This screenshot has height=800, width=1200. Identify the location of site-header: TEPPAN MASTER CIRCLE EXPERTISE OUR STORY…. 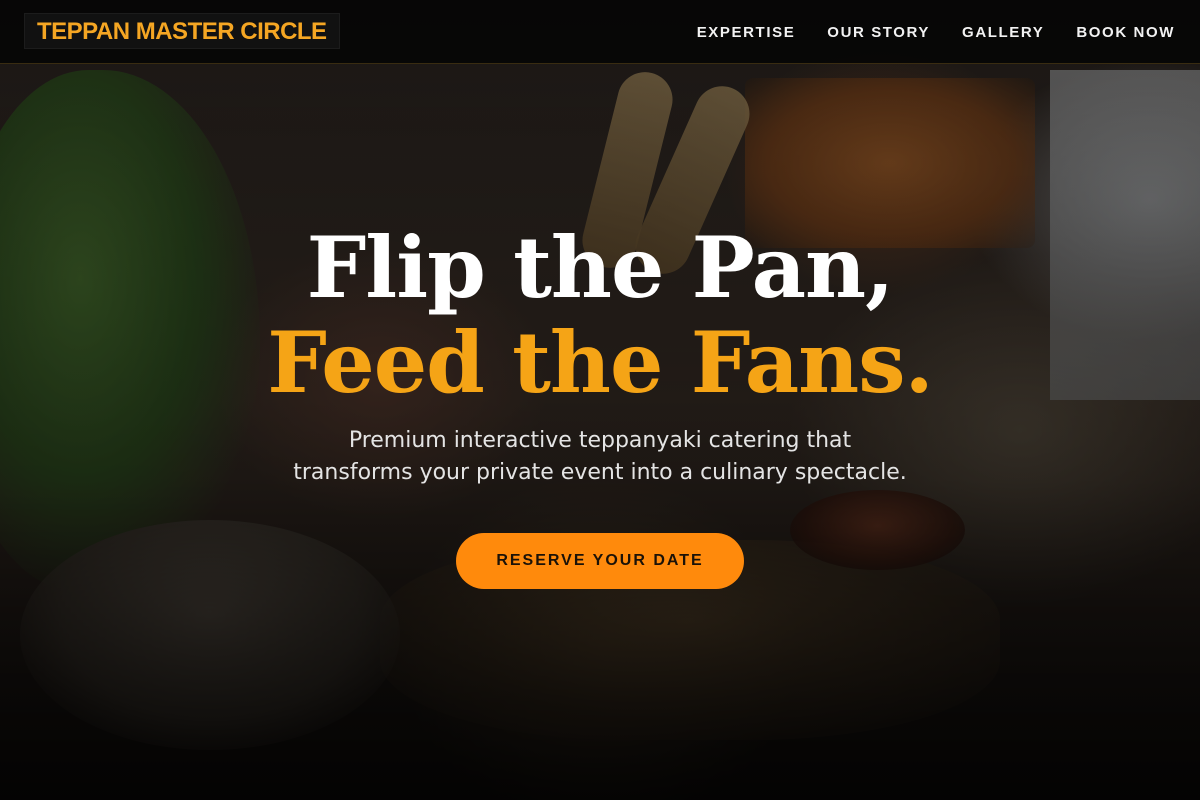
(600, 32).